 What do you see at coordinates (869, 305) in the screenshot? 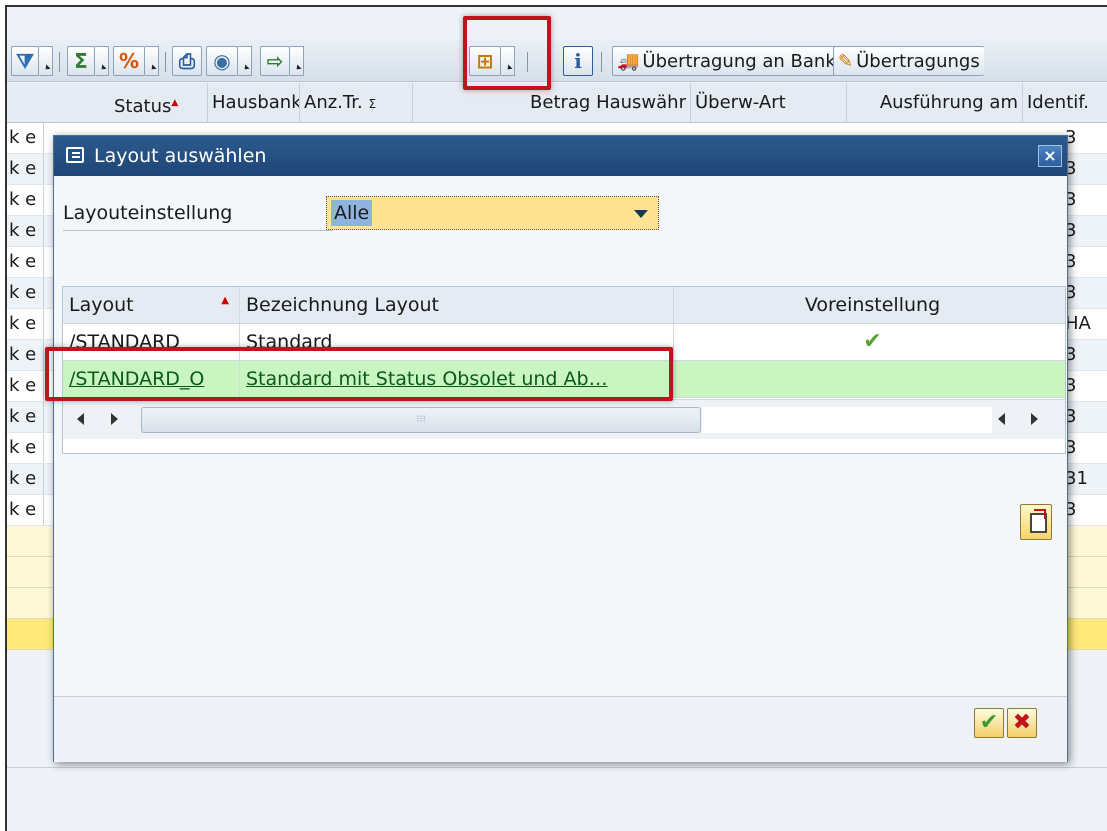
I see `column-header-default: Voreinstellung` at bounding box center [869, 305].